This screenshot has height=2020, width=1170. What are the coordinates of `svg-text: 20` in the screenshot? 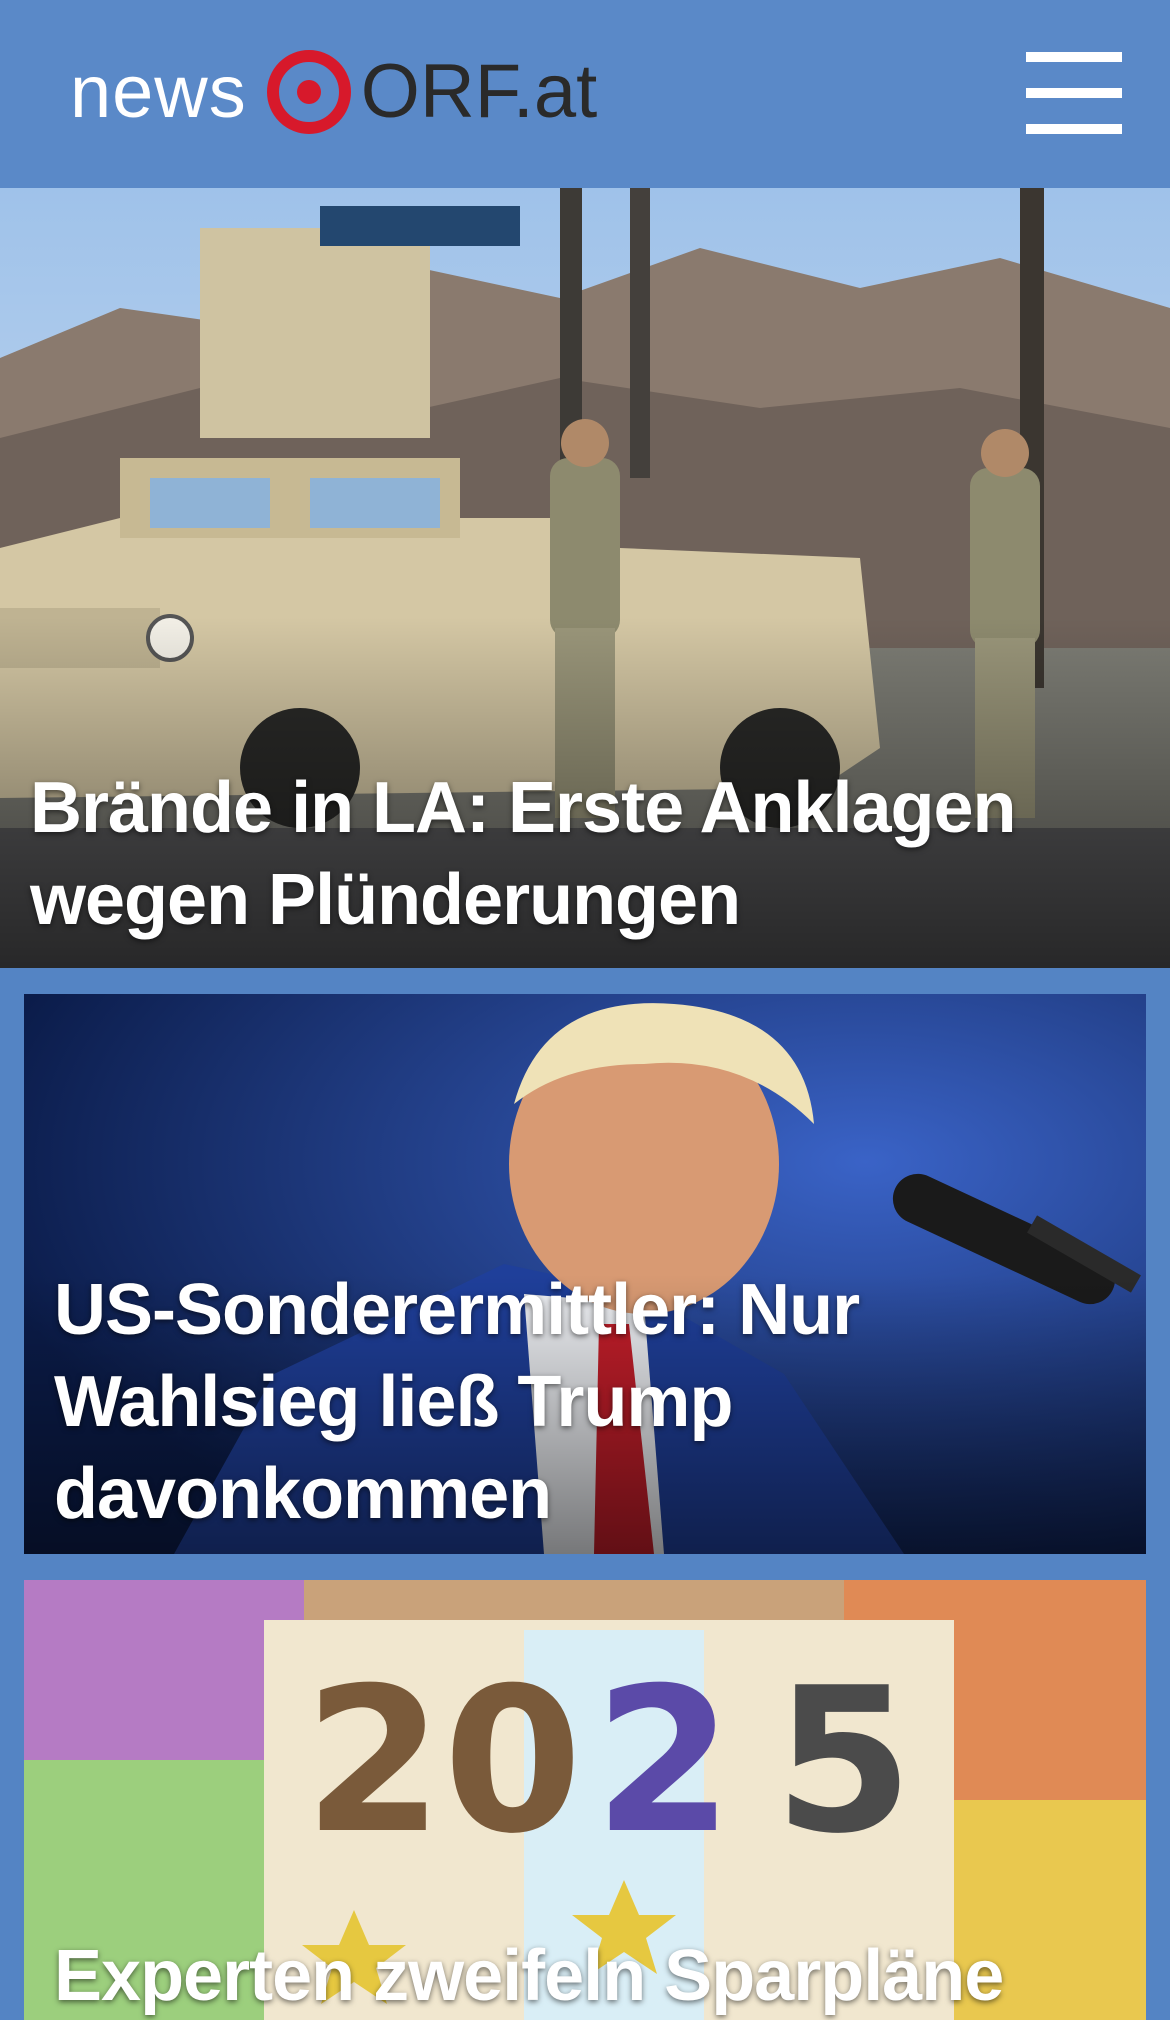 It's located at (443, 1761).